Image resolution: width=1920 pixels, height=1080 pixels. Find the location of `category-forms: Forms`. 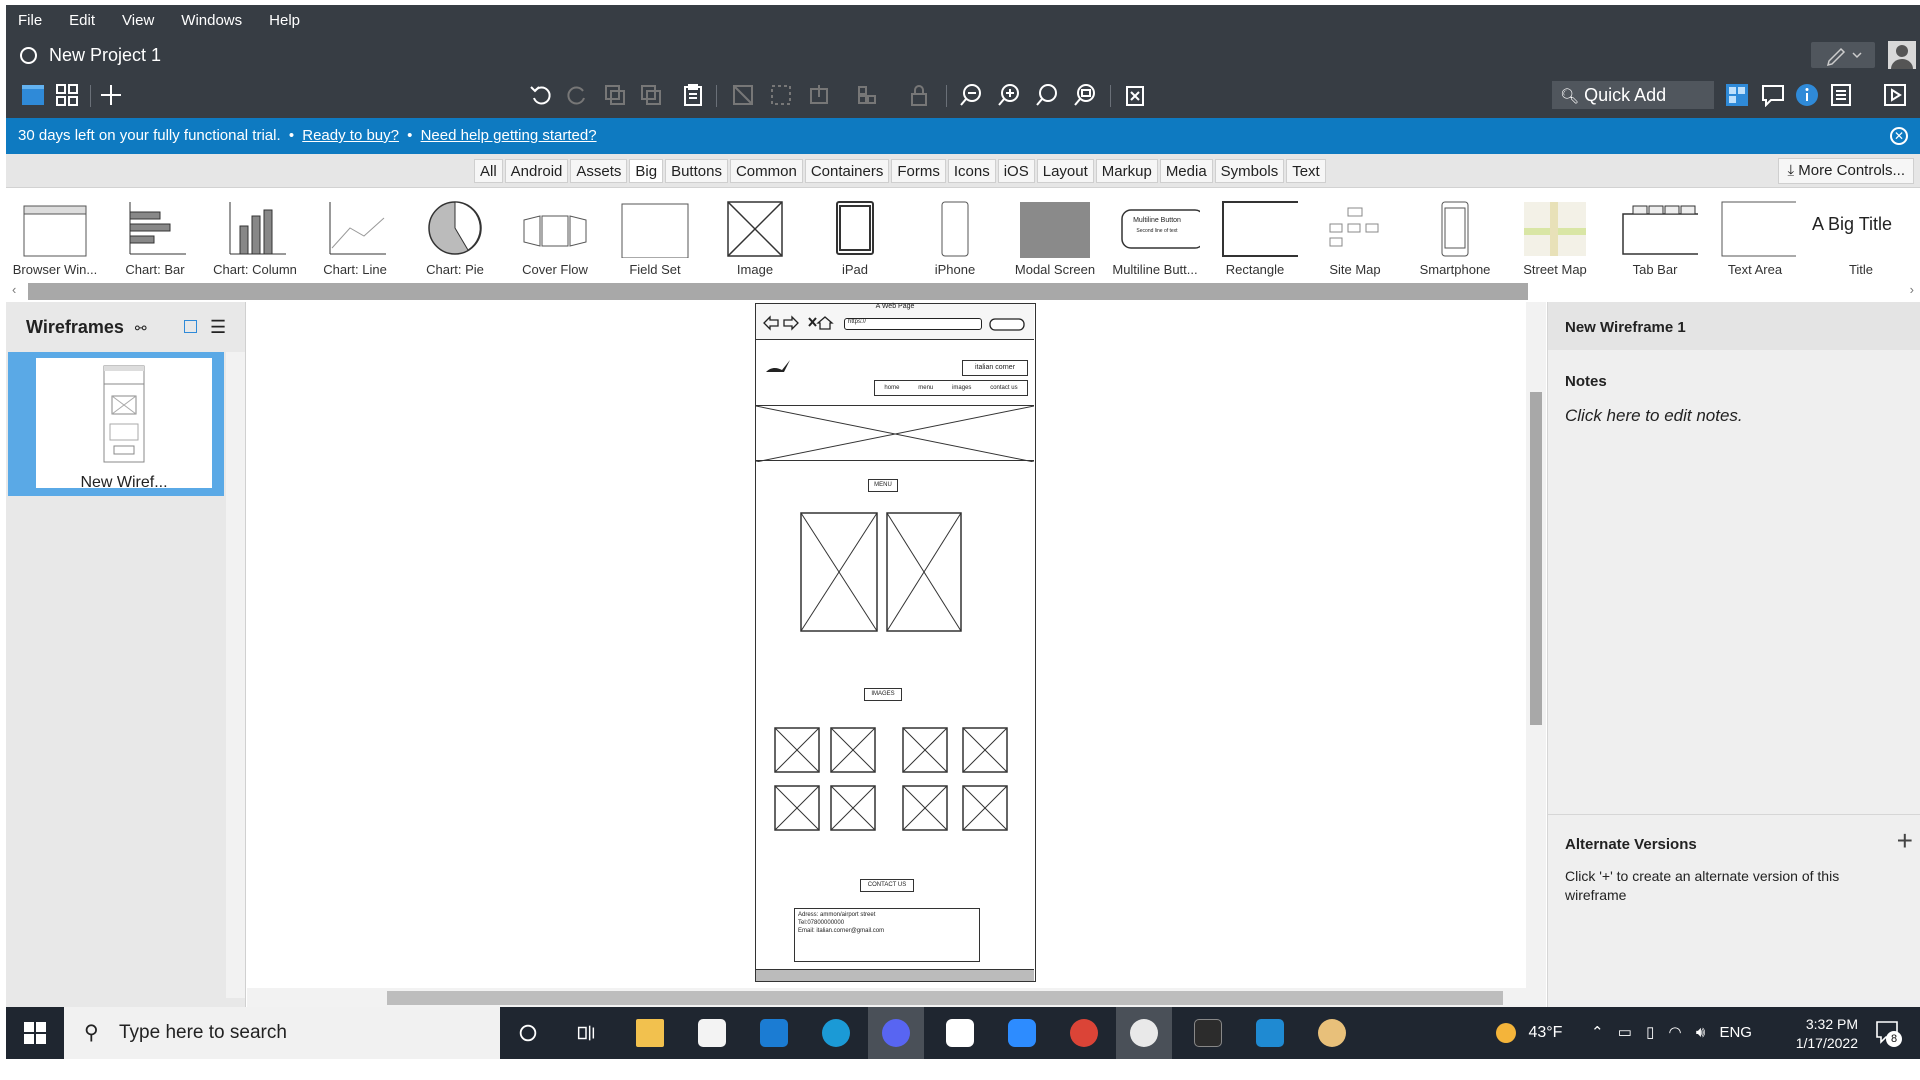

category-forms: Forms is located at coordinates (918, 171).